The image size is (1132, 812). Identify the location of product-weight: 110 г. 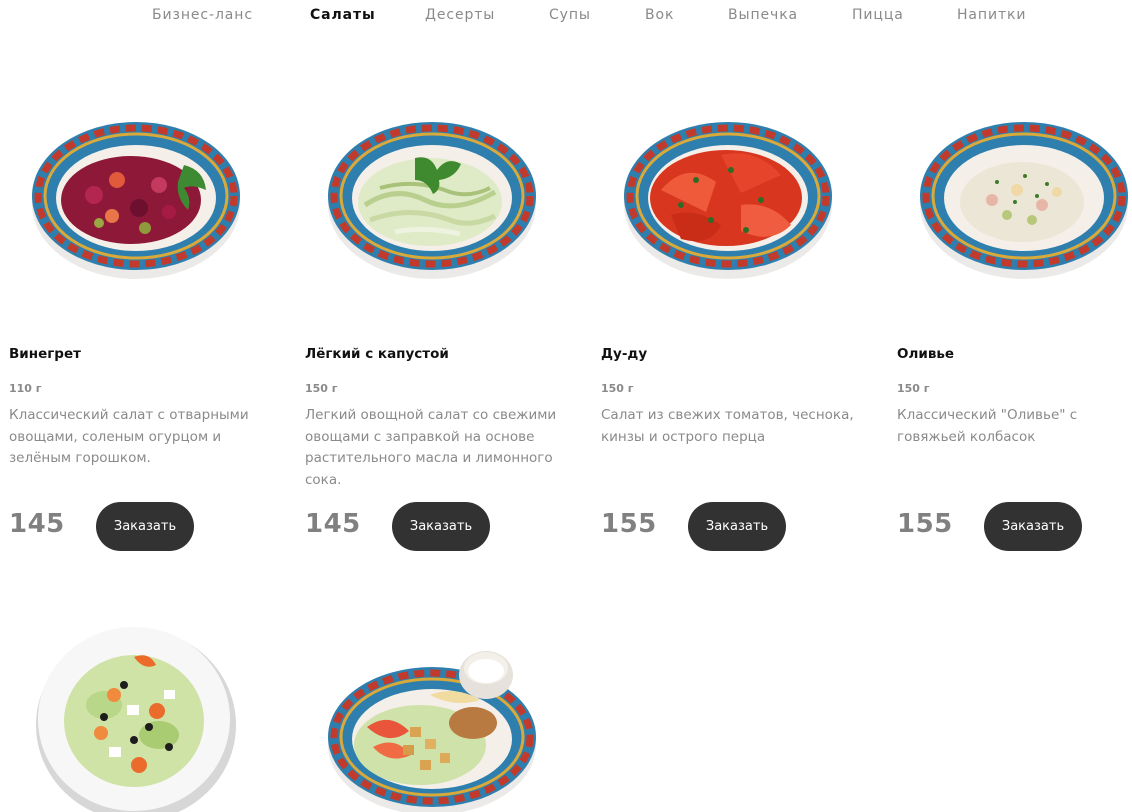
(25, 388).